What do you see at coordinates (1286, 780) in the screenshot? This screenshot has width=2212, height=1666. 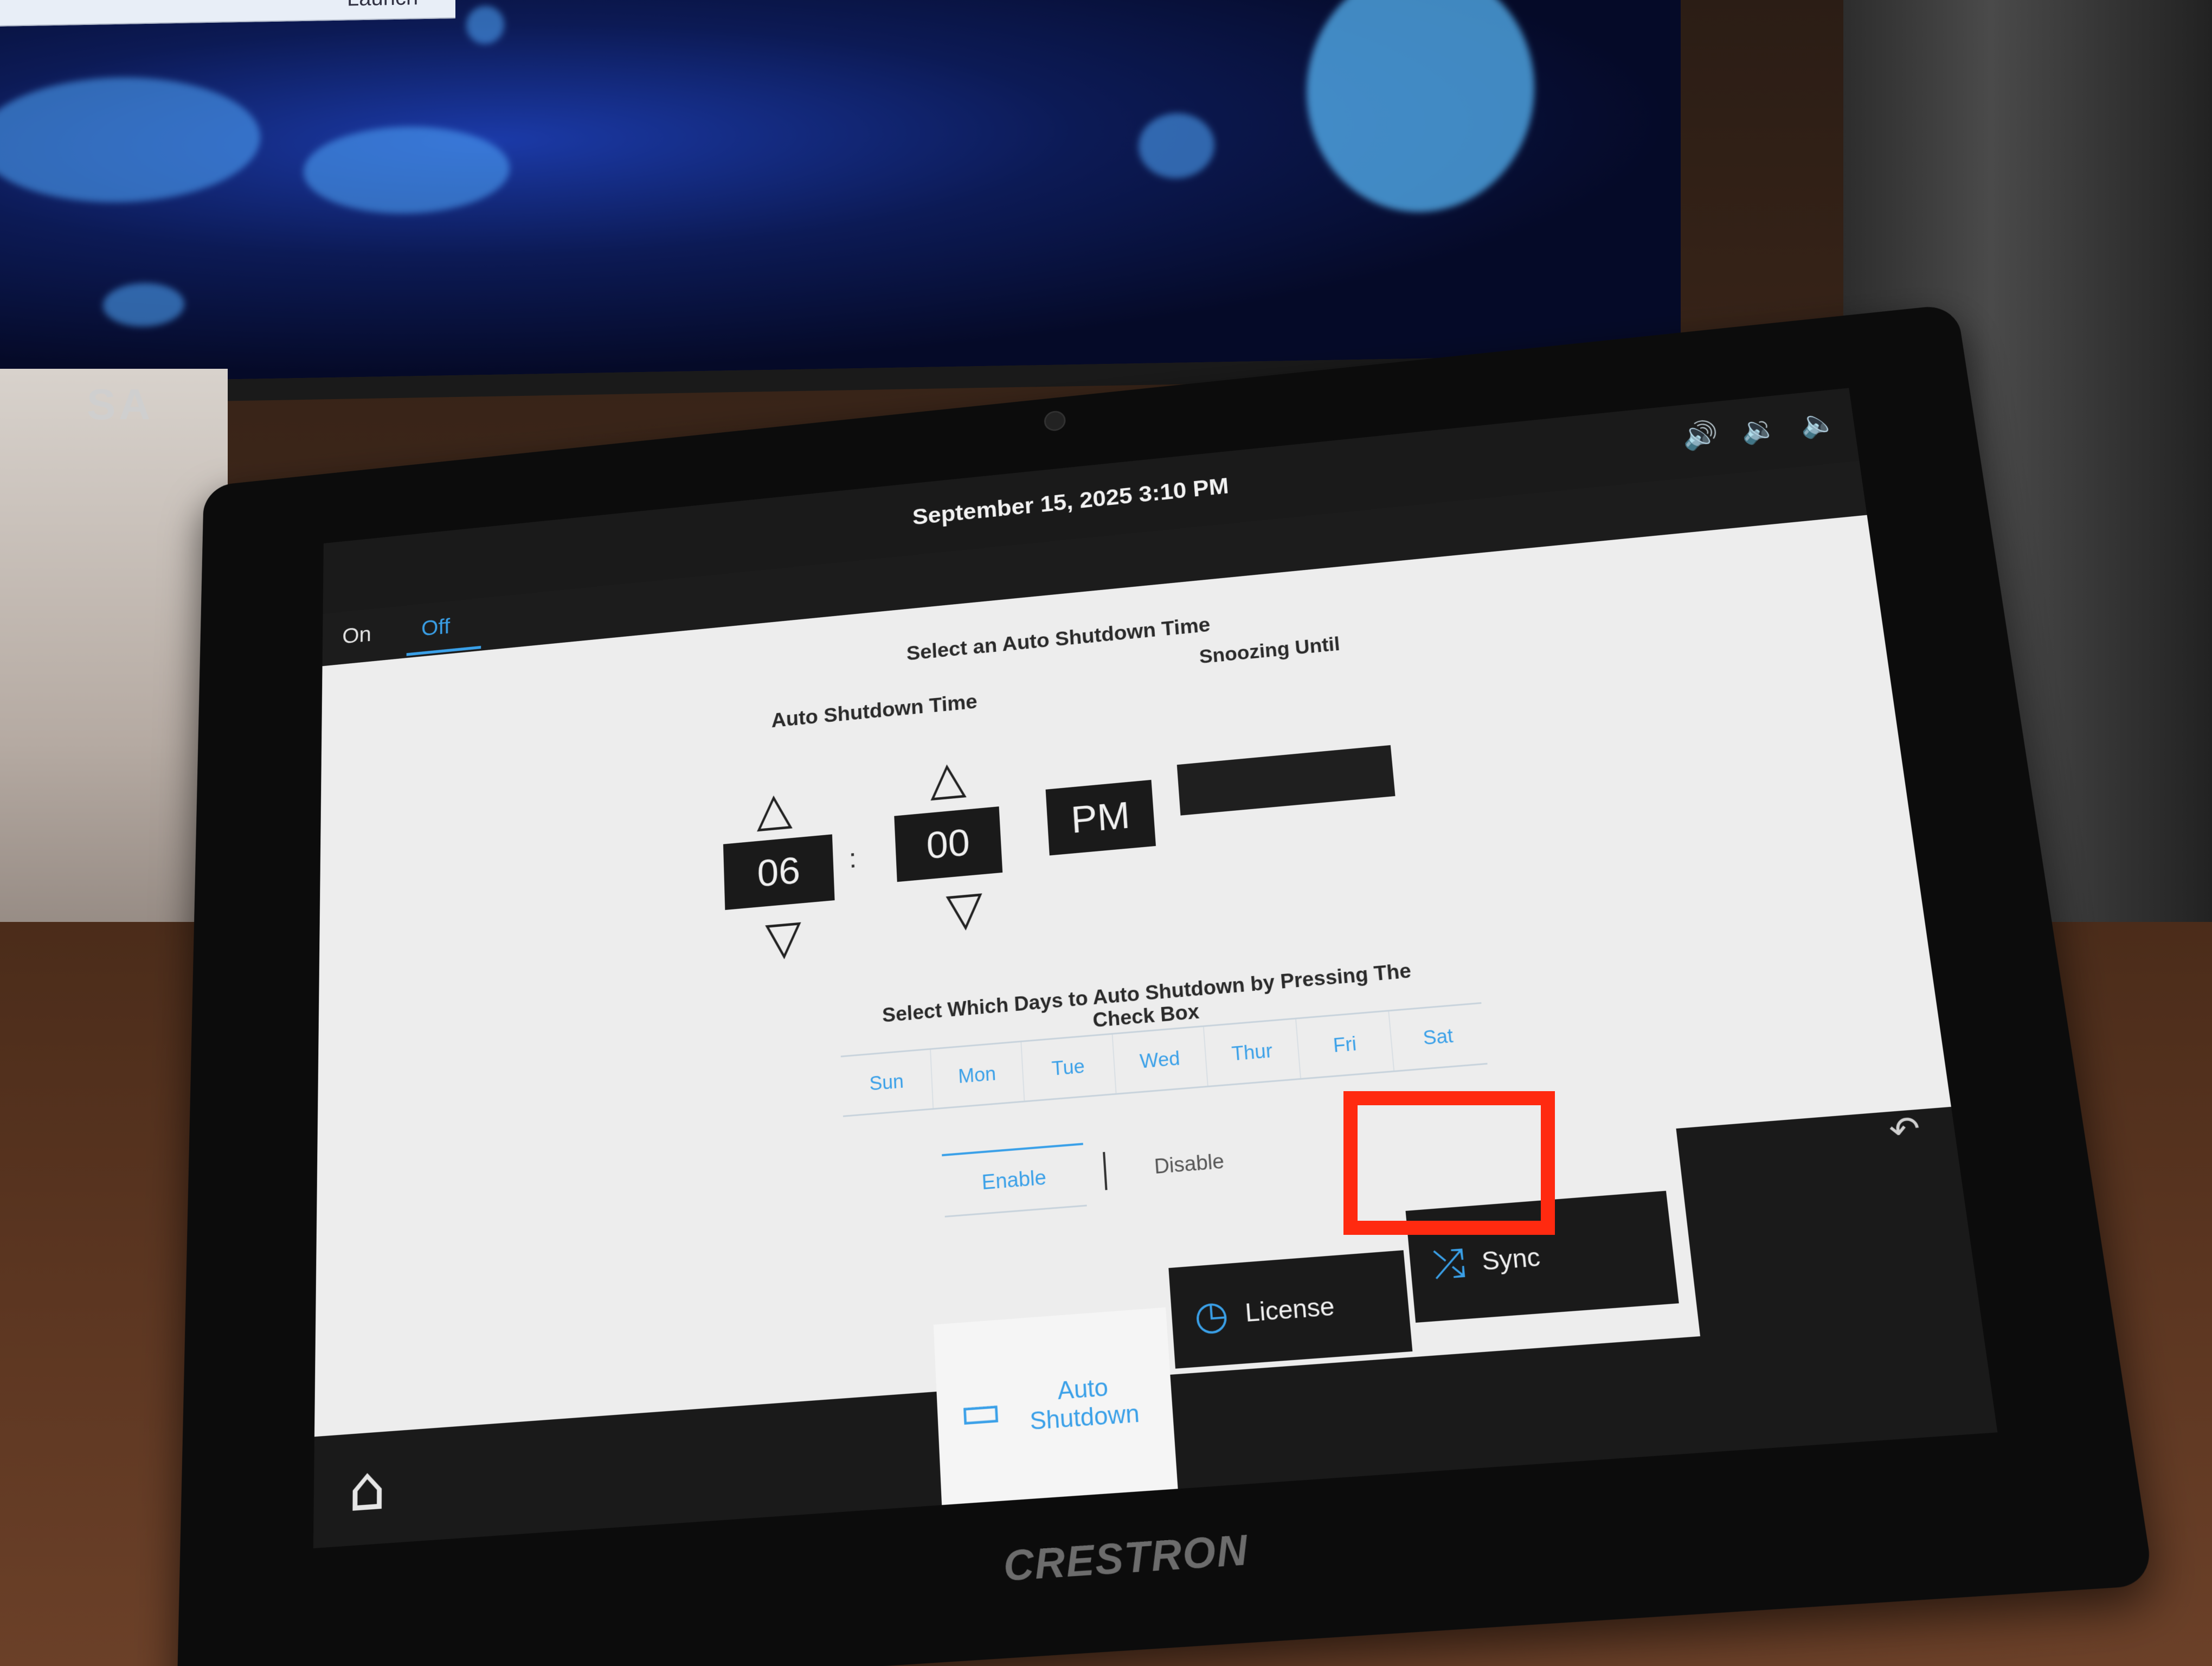 I see `snoozing-until-display` at bounding box center [1286, 780].